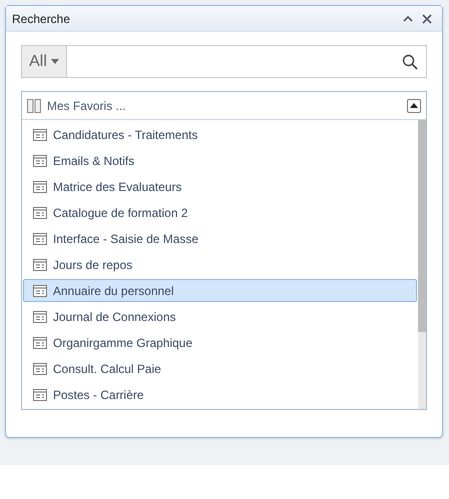  Describe the element at coordinates (220, 342) in the screenshot. I see `favorite-item: Organirgamme Graphique` at that location.